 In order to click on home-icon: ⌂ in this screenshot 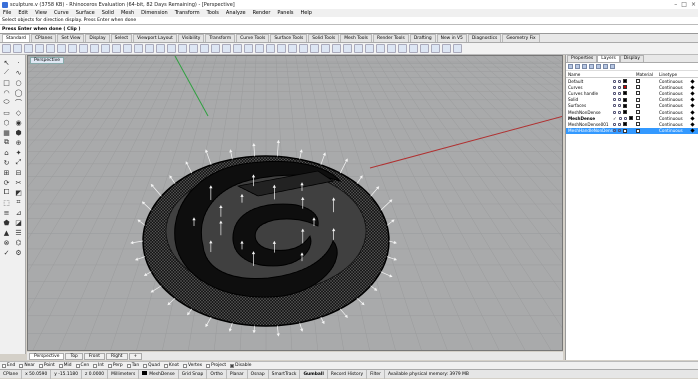, I will do `click(6, 152)`.